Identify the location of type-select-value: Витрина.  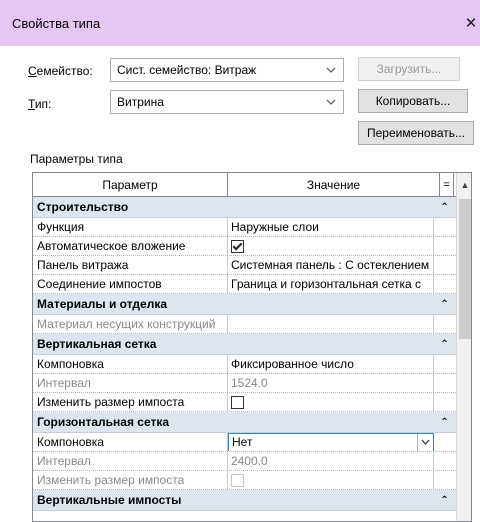
(140, 102).